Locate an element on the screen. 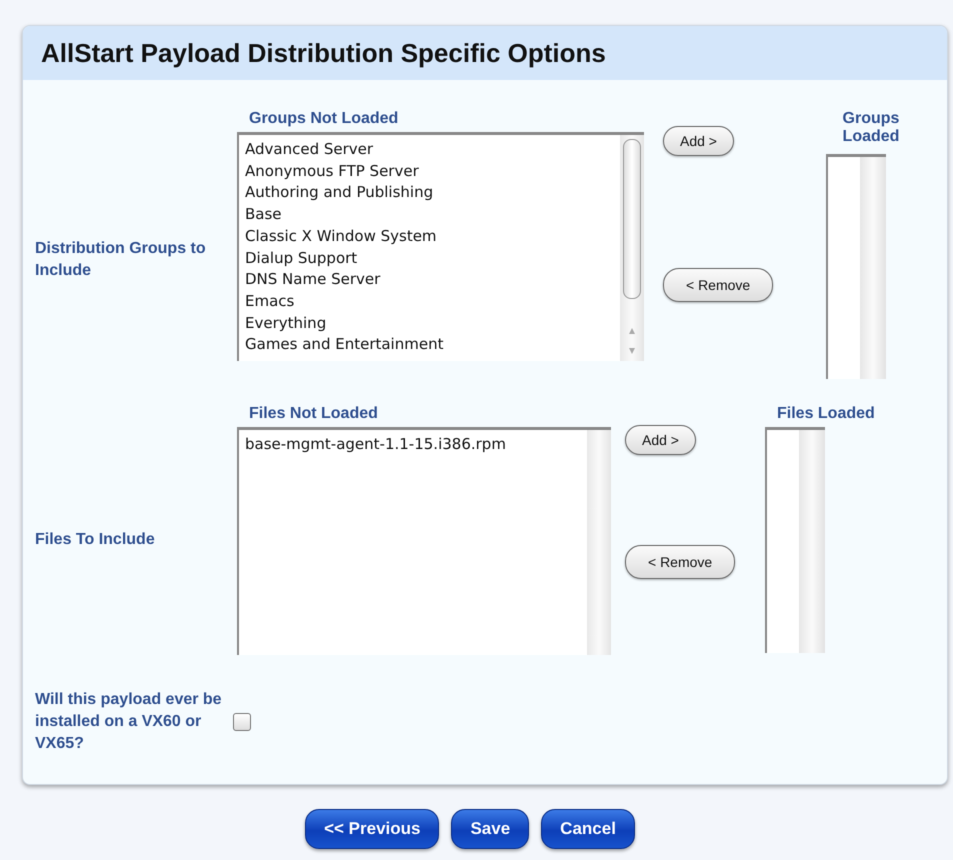  list-item: Everything is located at coordinates (429, 323).